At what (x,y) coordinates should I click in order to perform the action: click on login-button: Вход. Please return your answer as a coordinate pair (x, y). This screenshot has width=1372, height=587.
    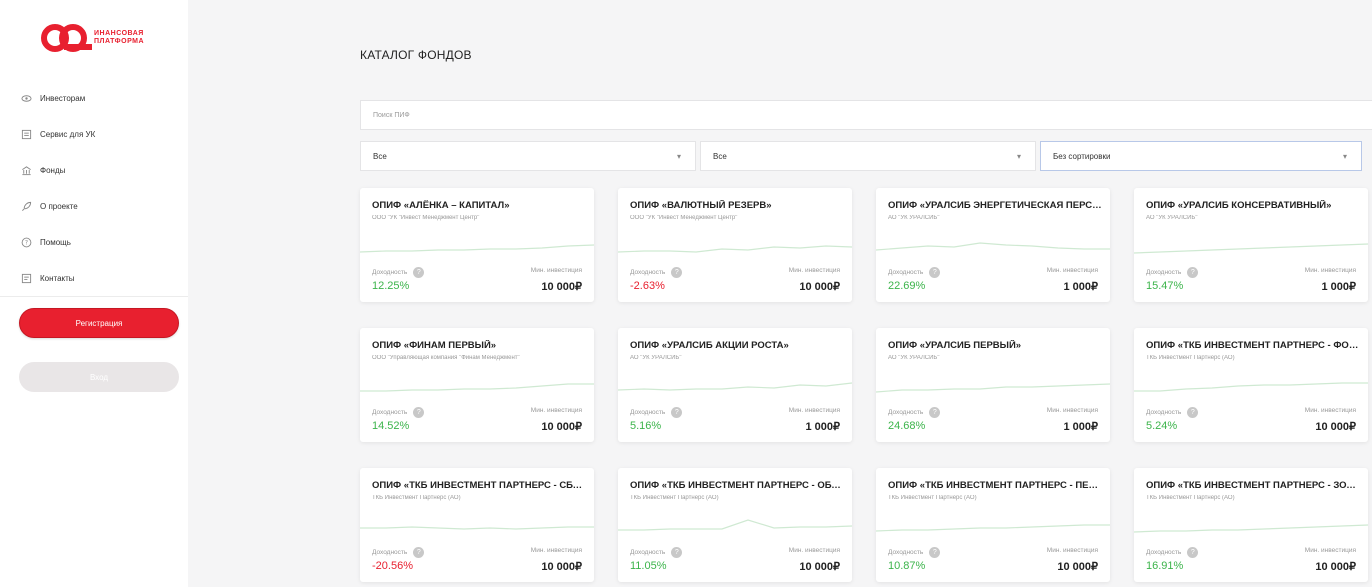
    Looking at the image, I should click on (99, 377).